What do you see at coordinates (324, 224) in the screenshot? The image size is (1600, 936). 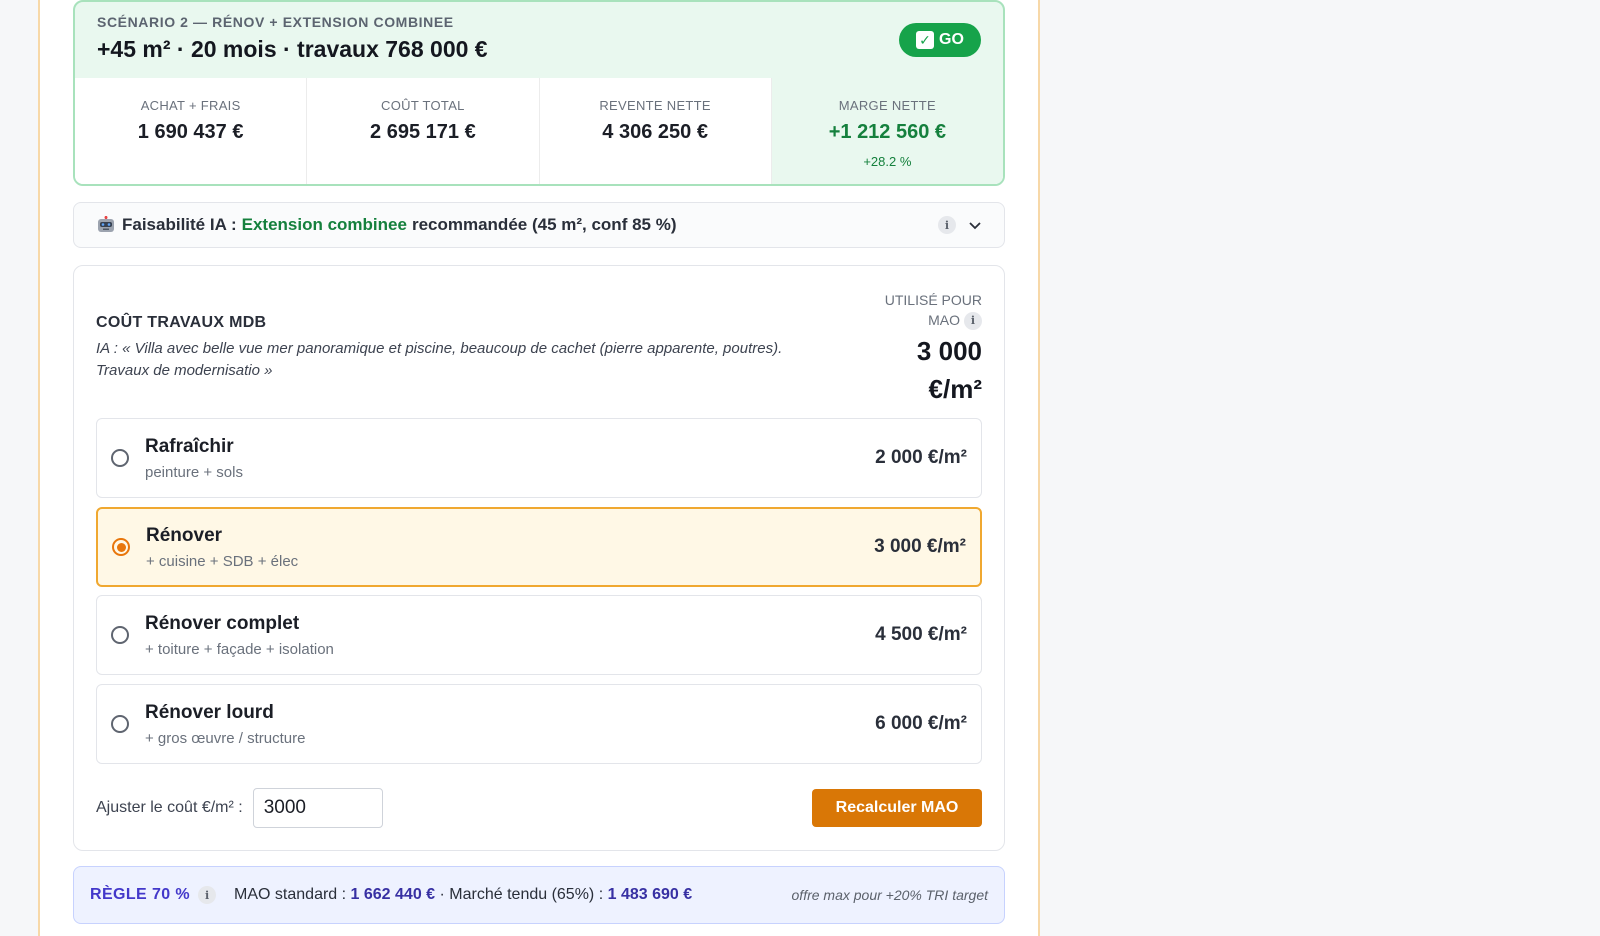 I see `ia-highlight: Extension combinee` at bounding box center [324, 224].